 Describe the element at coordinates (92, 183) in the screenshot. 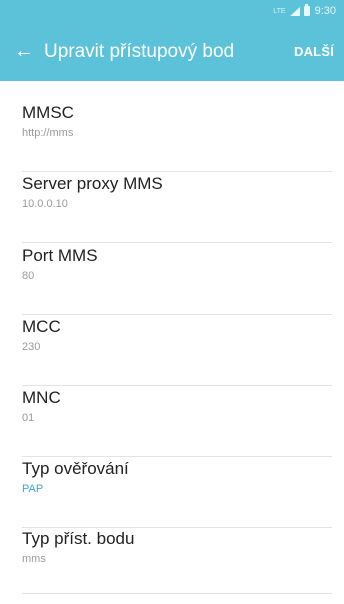

I see `setting-label: Server proxy MMS` at that location.